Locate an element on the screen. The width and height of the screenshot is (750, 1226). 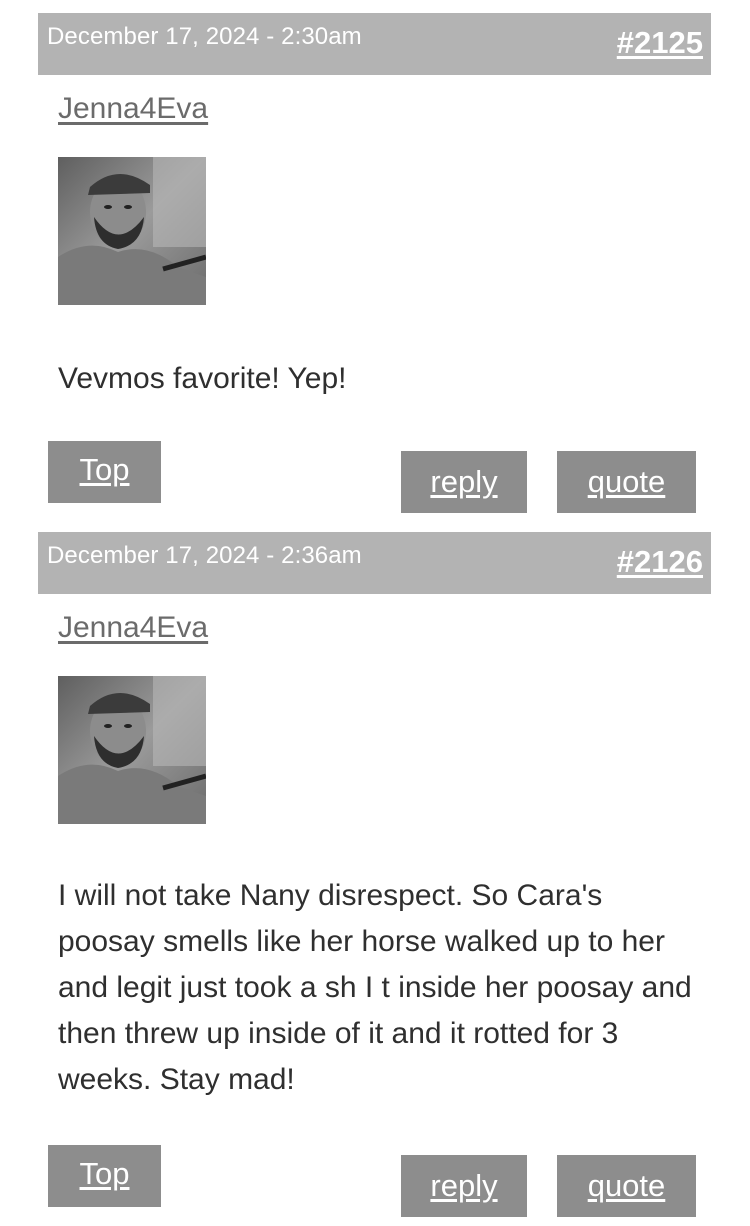
post-date: December 17, 2024 - 2:36am is located at coordinates (204, 555).